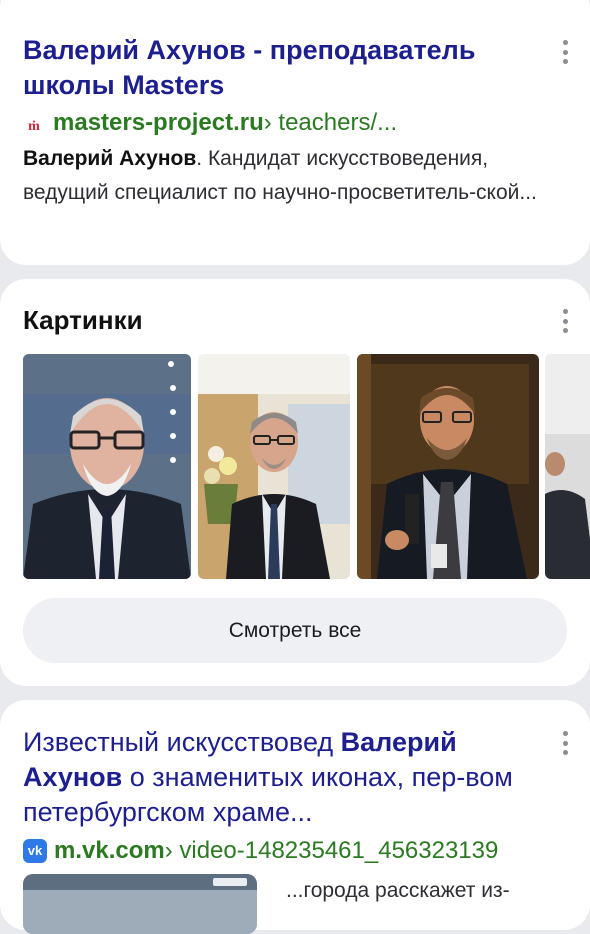 The width and height of the screenshot is (590, 934). Describe the element at coordinates (35, 851) in the screenshot. I see `vk-favicon-icon: vk` at that location.